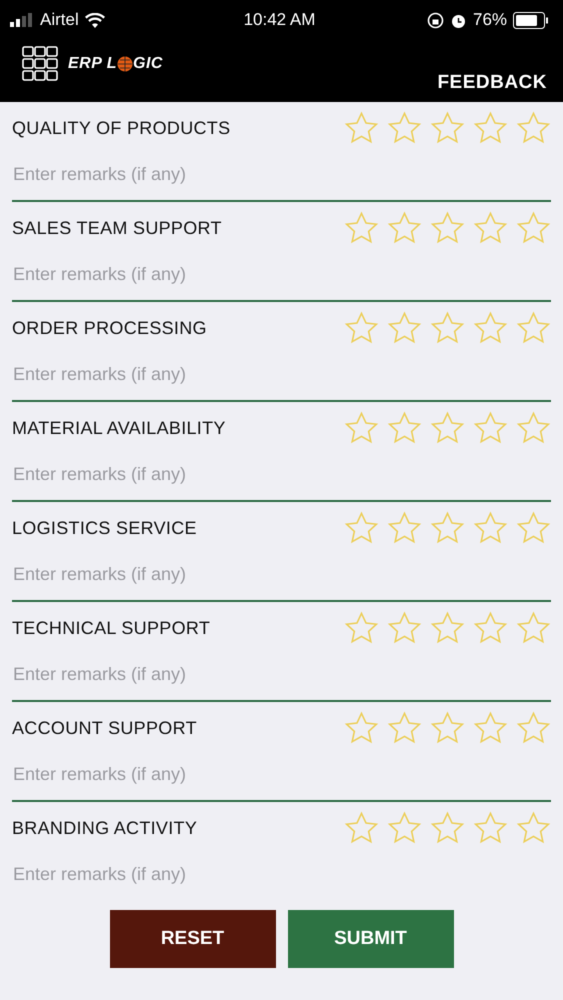 This screenshot has width=563, height=1000. What do you see at coordinates (109, 328) in the screenshot?
I see `question-label: ORDER PROCESSING` at bounding box center [109, 328].